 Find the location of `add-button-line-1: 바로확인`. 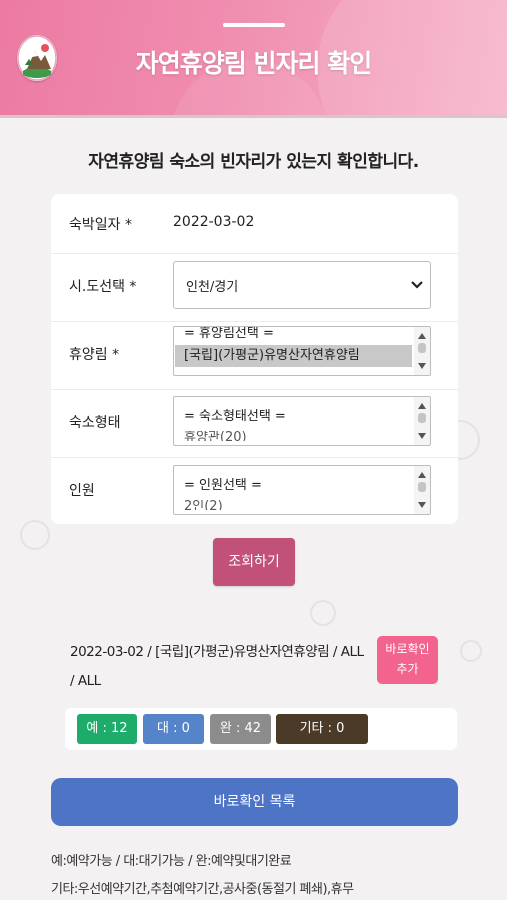

add-button-line-1: 바로확인 is located at coordinates (407, 649).